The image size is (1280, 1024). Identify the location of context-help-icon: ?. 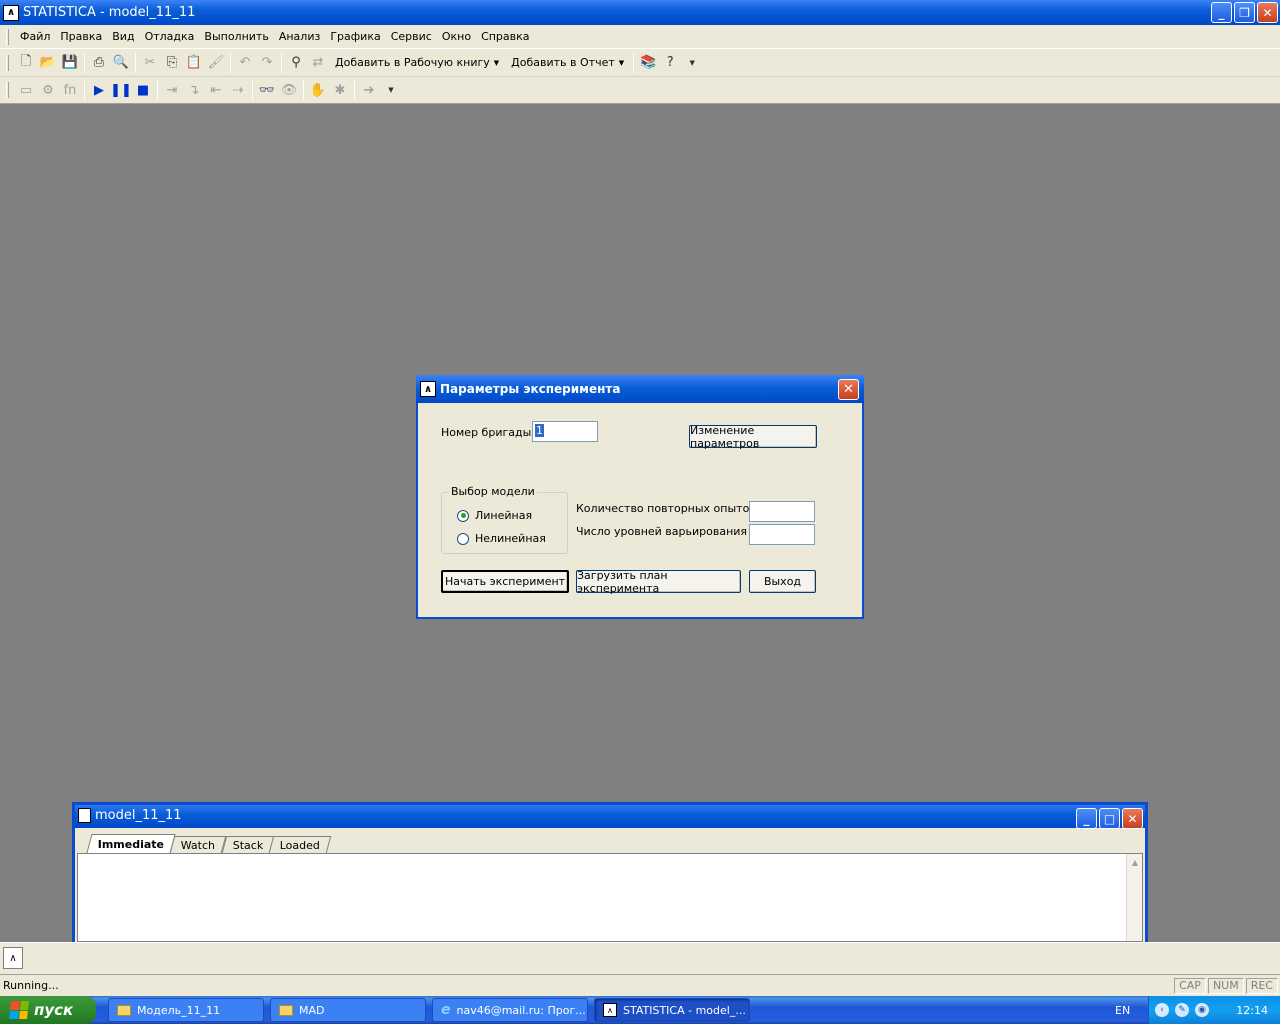
(670, 63).